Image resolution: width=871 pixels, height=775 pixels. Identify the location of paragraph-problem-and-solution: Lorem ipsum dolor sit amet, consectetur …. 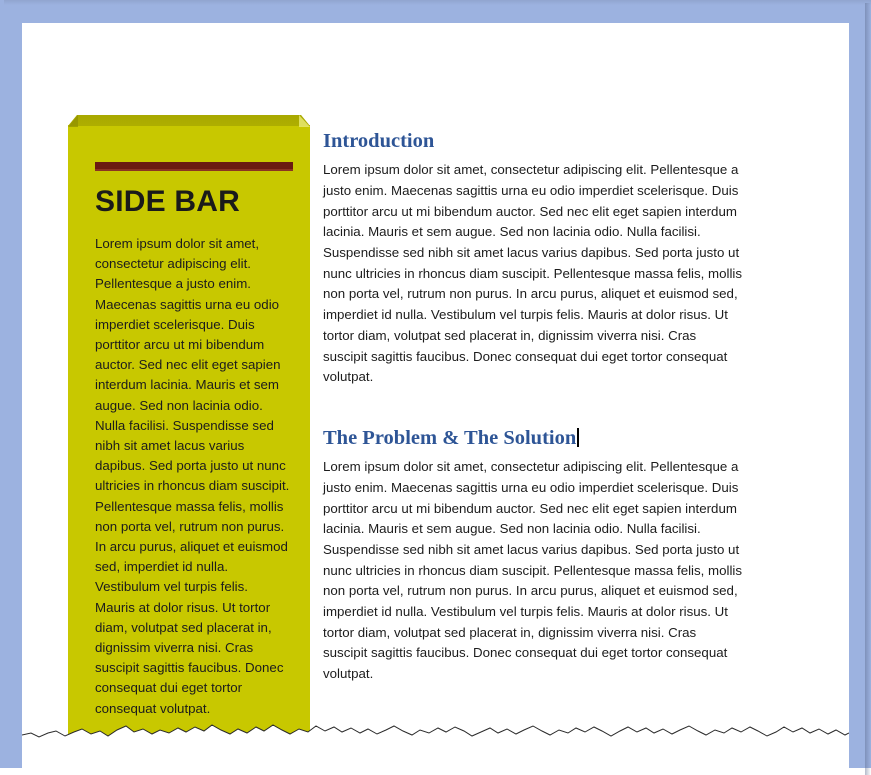
(533, 571).